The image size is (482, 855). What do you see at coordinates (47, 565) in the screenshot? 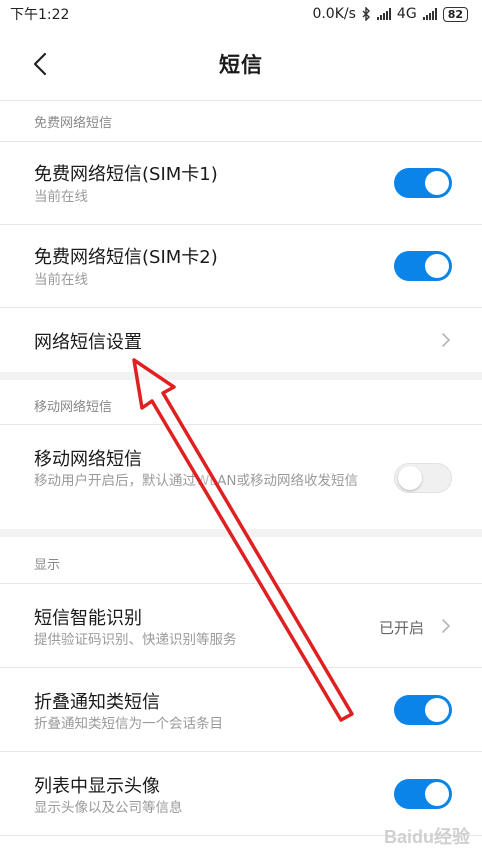
I see `section-header-display: 显示` at bounding box center [47, 565].